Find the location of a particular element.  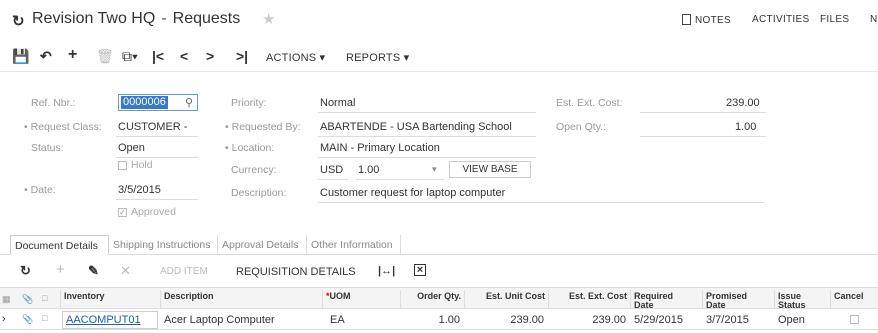

column-est-ext-cost: Est. Ext. Cost is located at coordinates (589, 299).